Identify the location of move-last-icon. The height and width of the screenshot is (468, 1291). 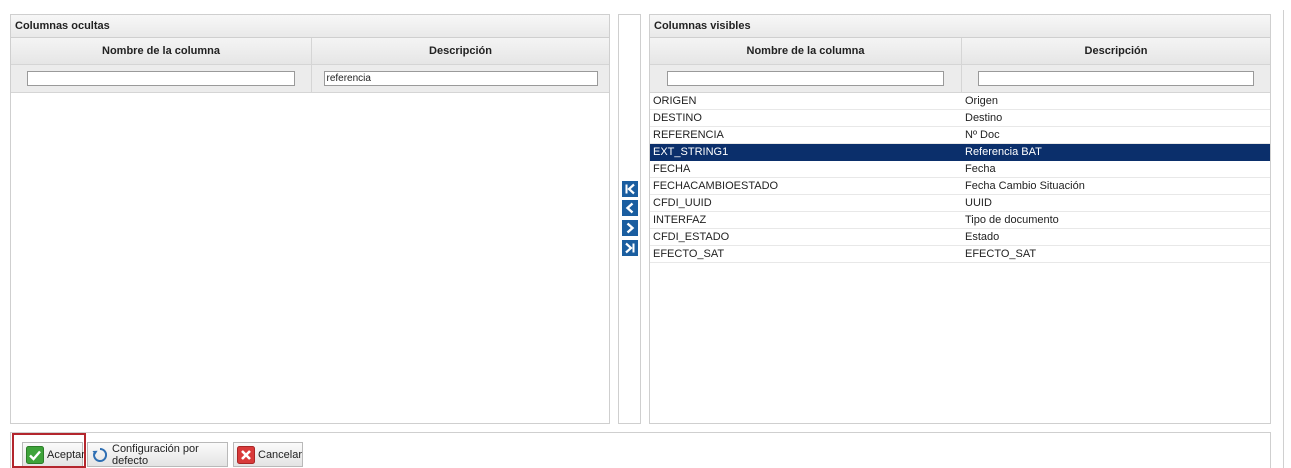
(630, 248).